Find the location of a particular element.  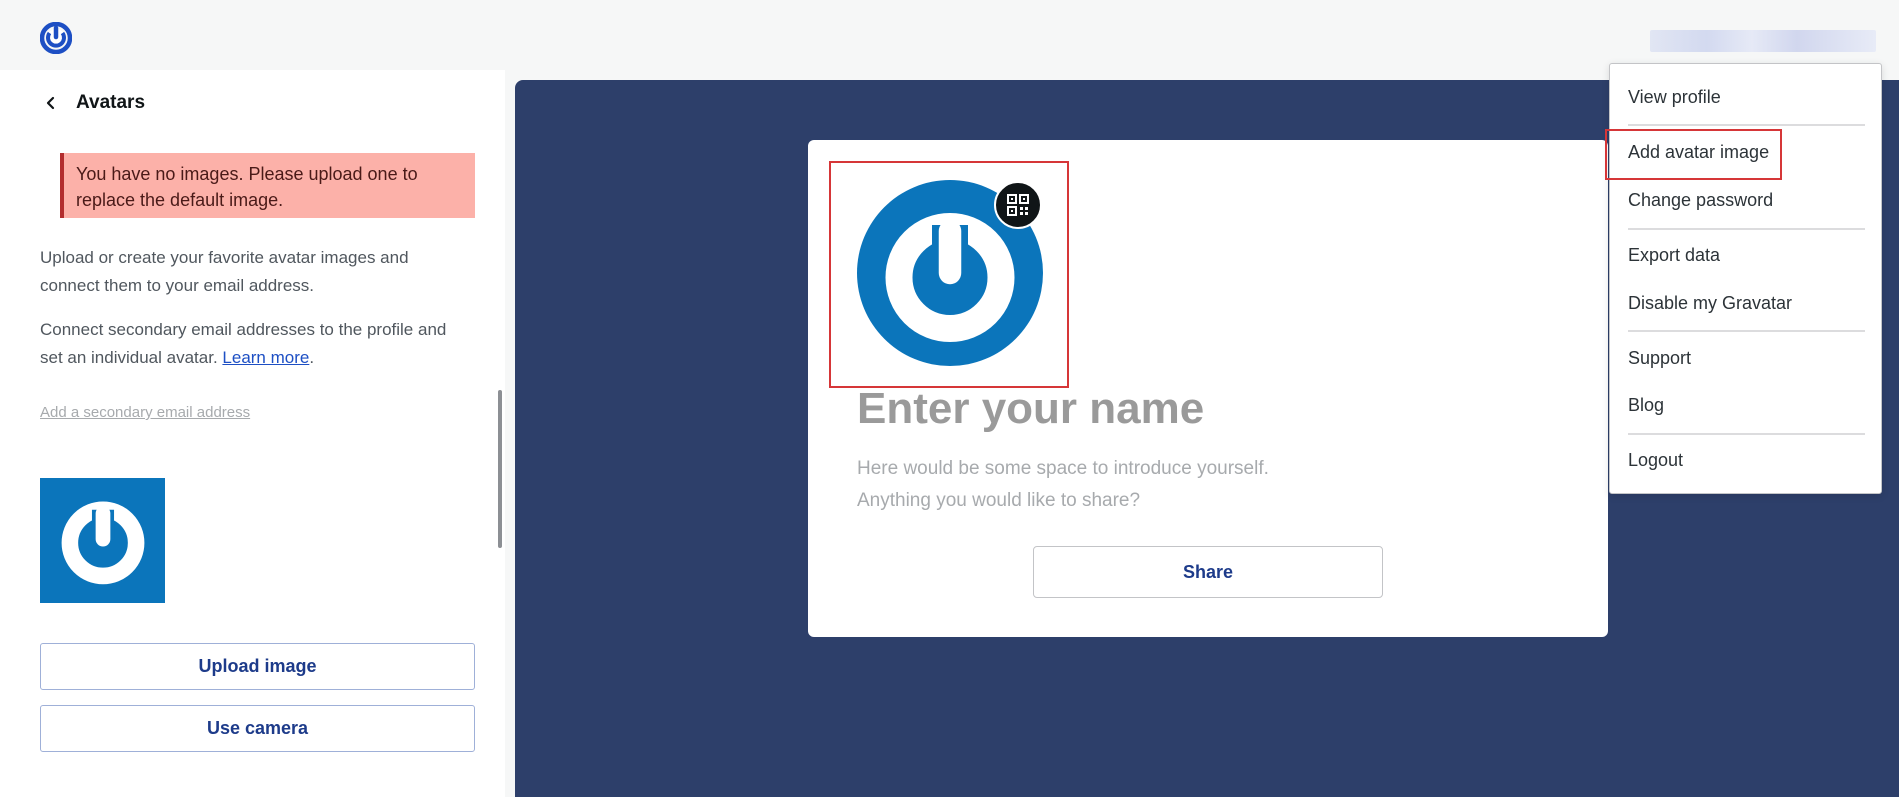

gravatar-logo-icon is located at coordinates (56, 38).